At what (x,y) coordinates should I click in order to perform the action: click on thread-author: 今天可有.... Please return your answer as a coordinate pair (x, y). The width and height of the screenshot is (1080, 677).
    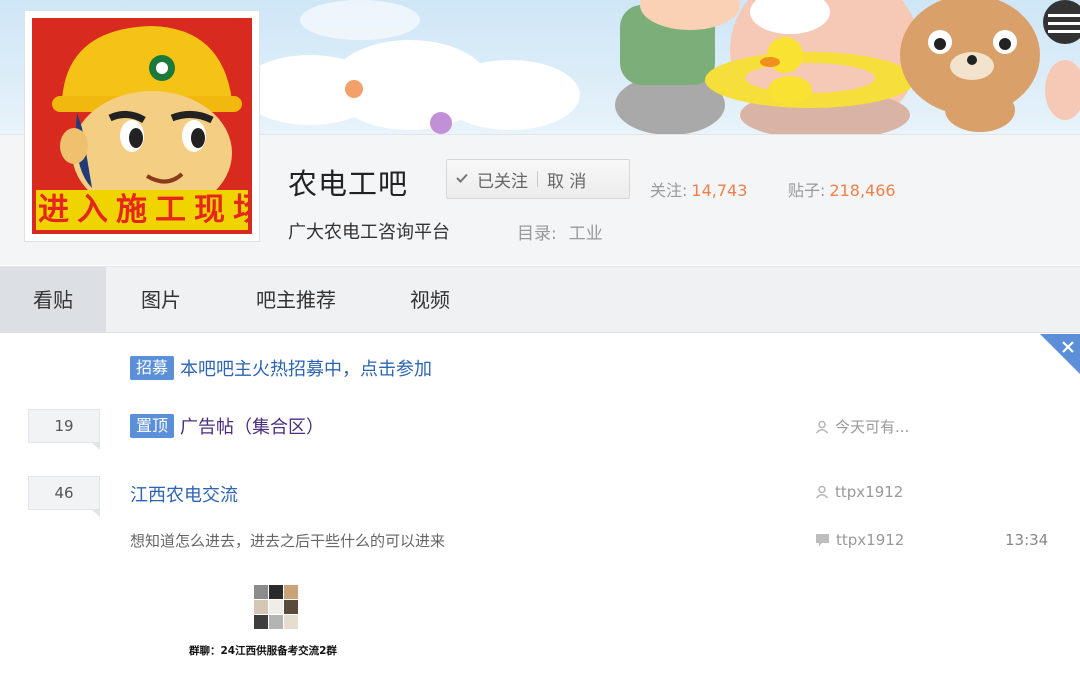
    Looking at the image, I should click on (862, 426).